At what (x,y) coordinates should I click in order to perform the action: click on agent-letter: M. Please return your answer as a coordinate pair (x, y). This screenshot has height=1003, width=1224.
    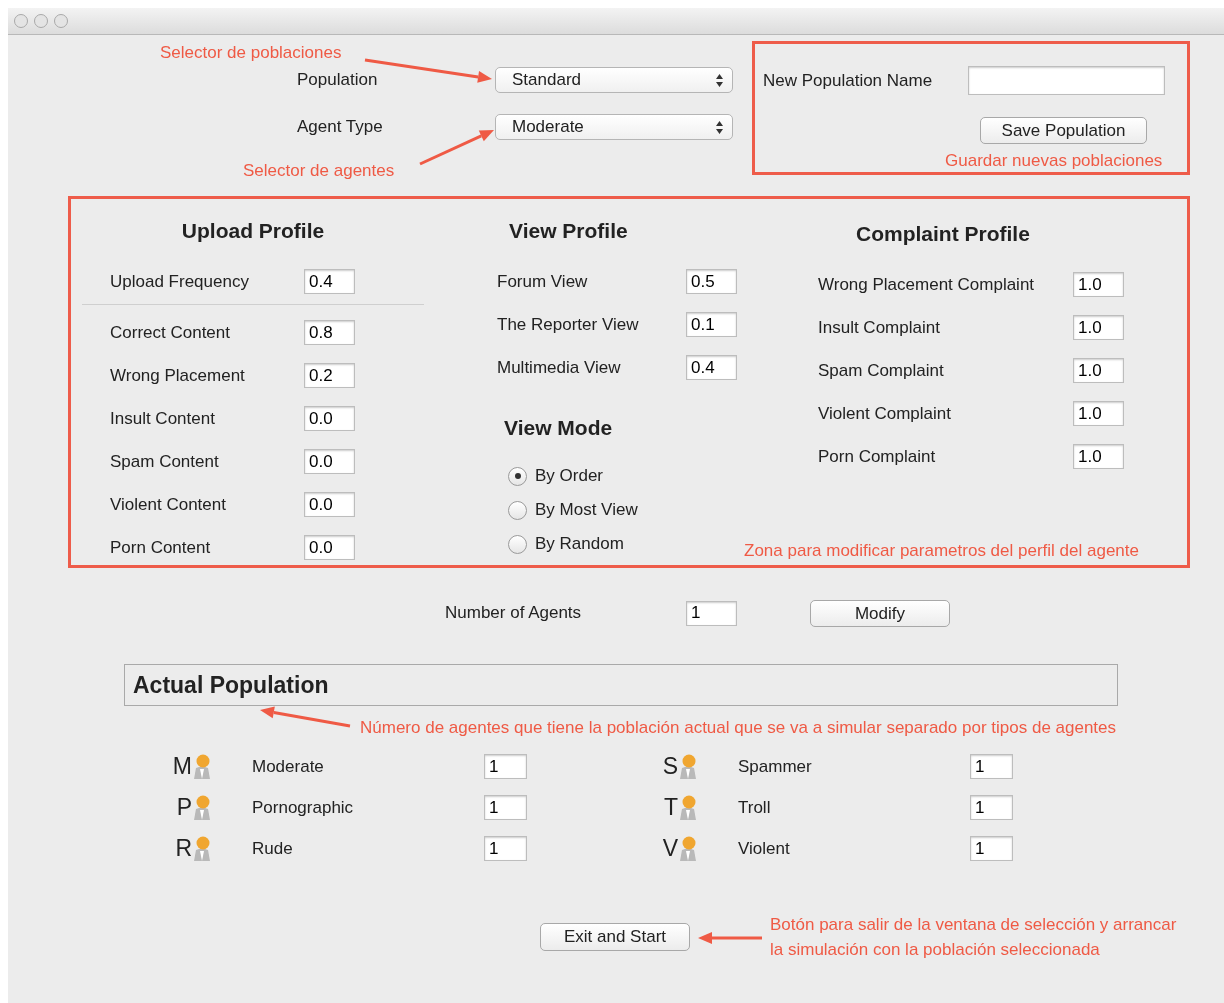
    Looking at the image, I should click on (181, 767).